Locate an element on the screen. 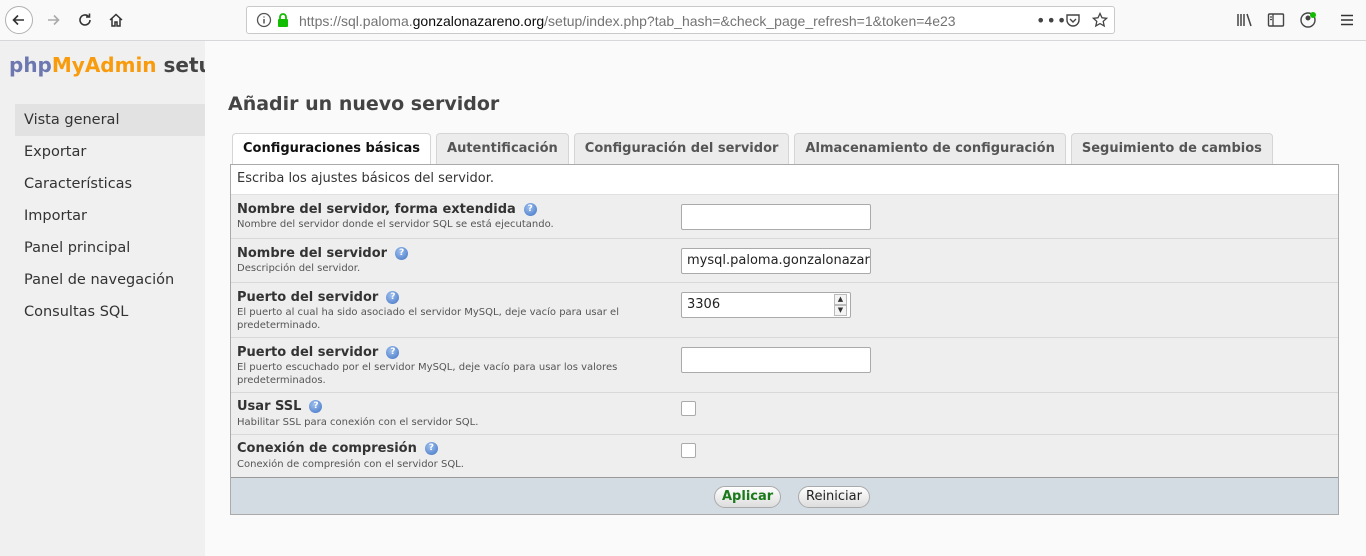 The height and width of the screenshot is (556, 1366). bookmark-star-icon is located at coordinates (1100, 20).